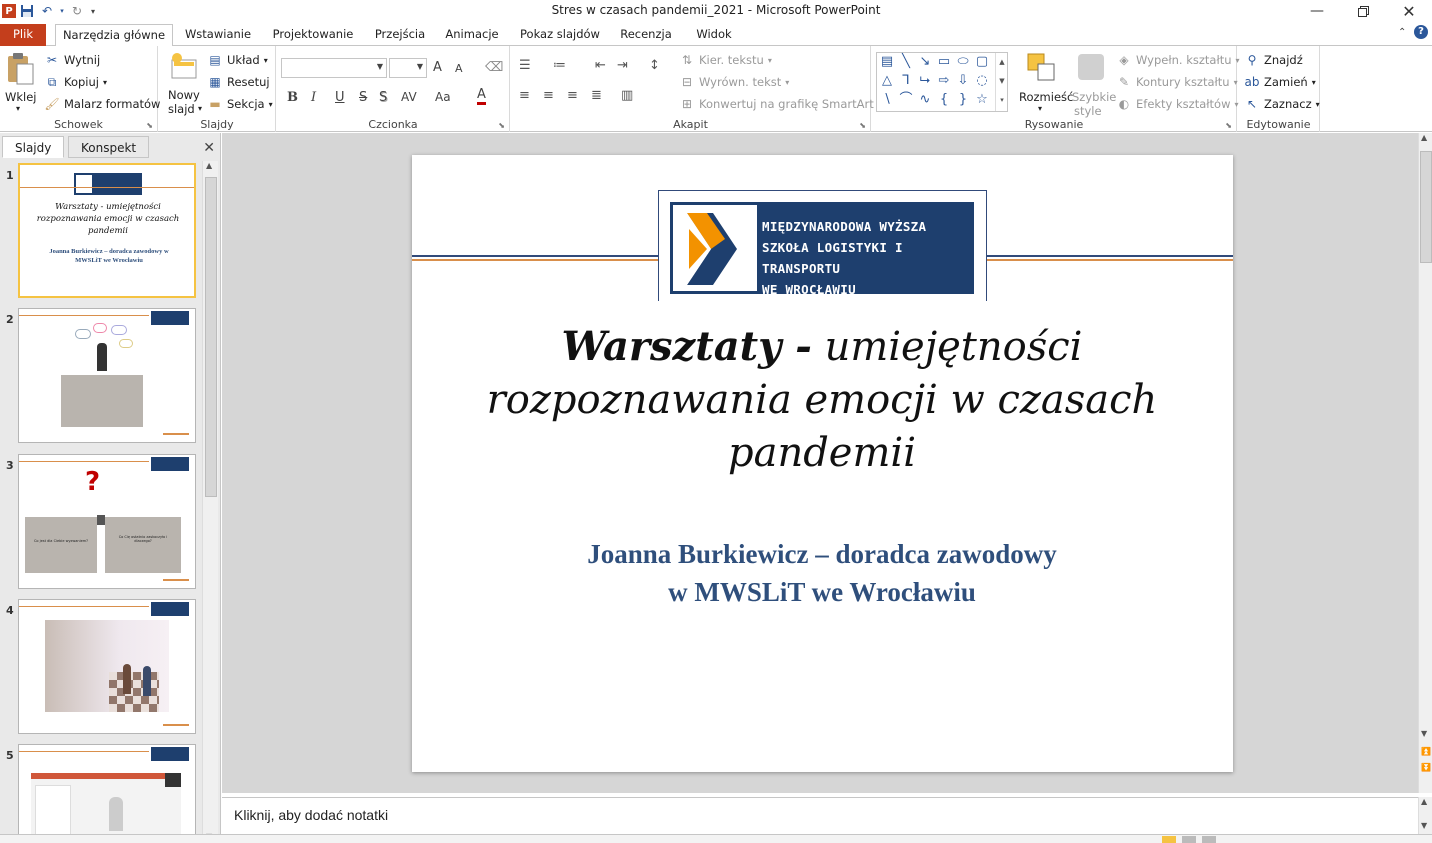  What do you see at coordinates (1425, 815) in the screenshot?
I see `notes-scrollbar: ▲ ▼` at bounding box center [1425, 815].